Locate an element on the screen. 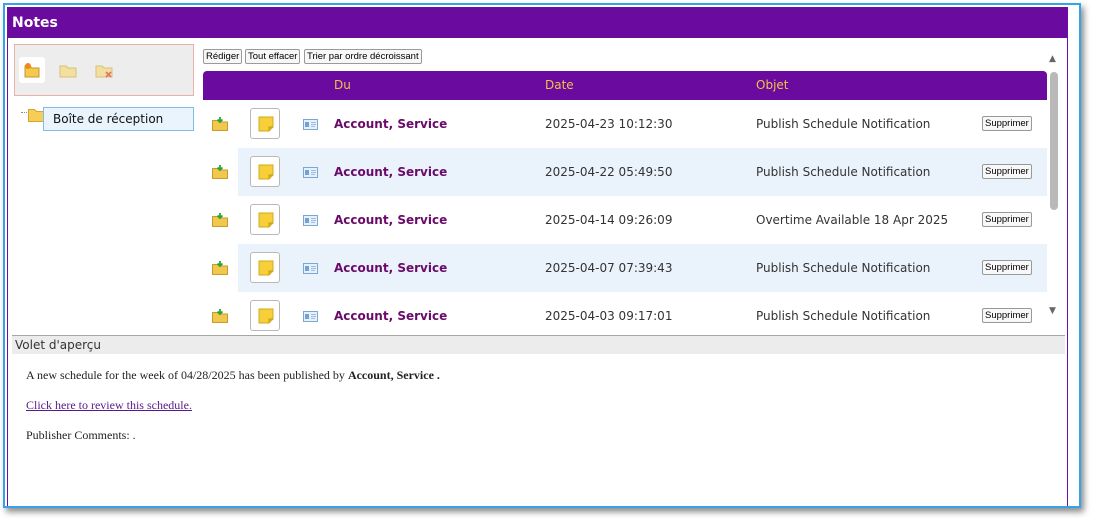 The width and height of the screenshot is (1096, 518). message-subject: Overtime Available 18 Apr 2025 is located at coordinates (852, 220).